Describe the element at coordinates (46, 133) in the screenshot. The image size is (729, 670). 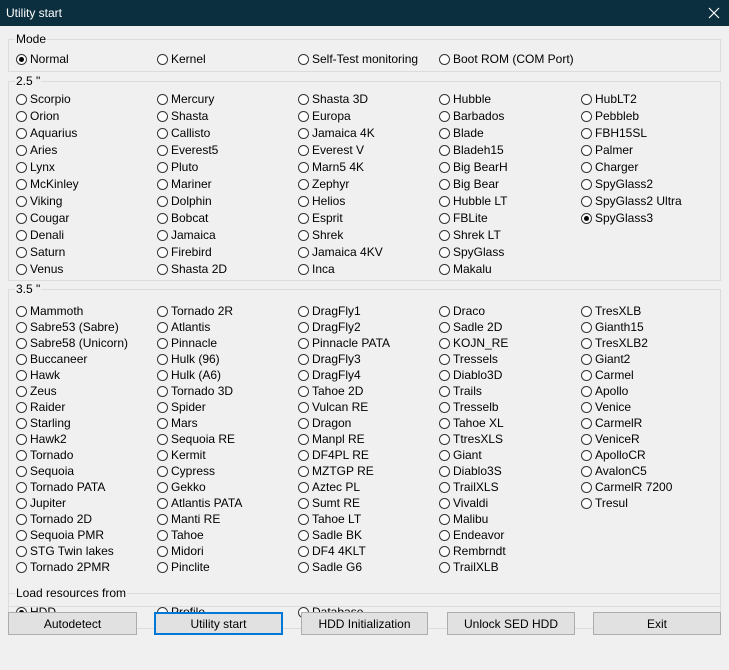
I see `model-2-5-radio-aquarius: Aquarius` at that location.